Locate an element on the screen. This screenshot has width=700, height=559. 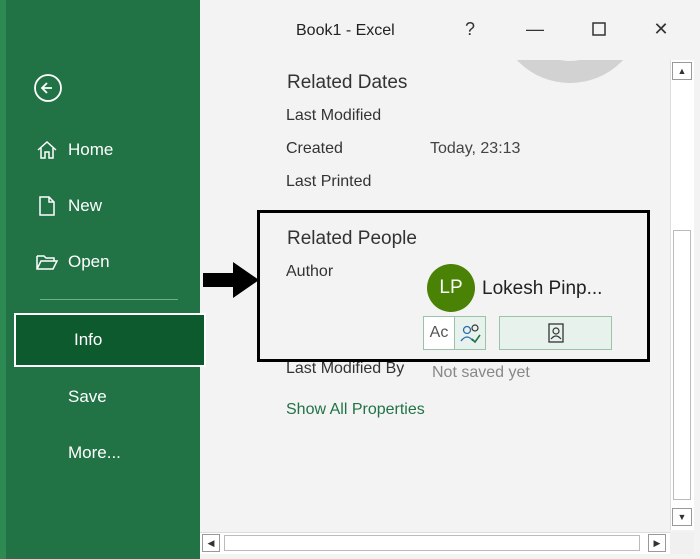
show-all-properties-link: Show All Properties is located at coordinates (355, 410).